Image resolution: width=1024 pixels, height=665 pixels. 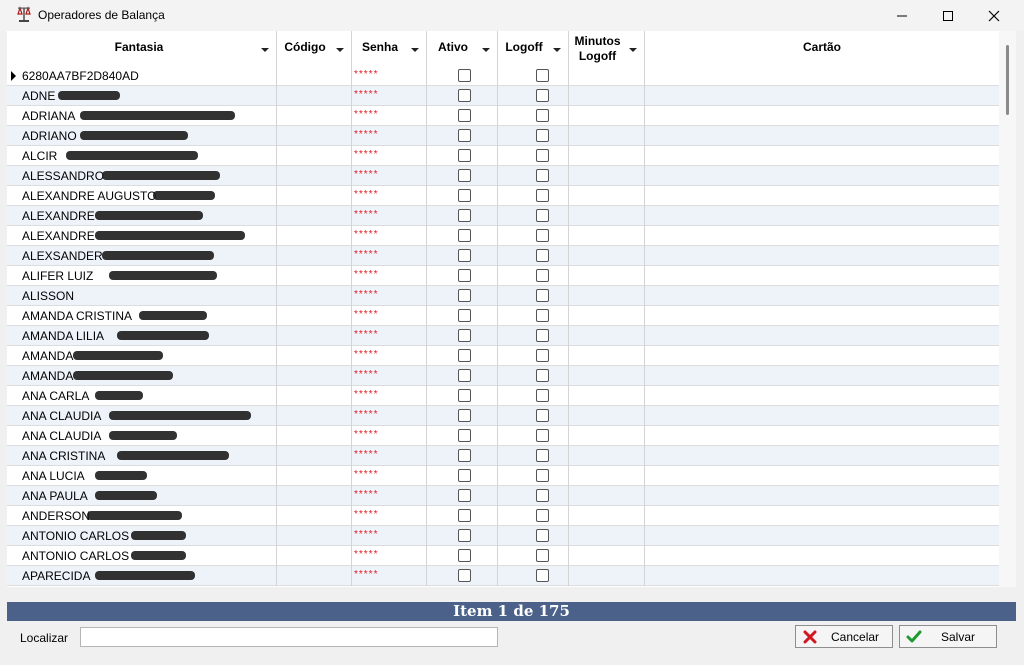 What do you see at coordinates (503, 316) in the screenshot?
I see `table-row: AMANDA CRISTINA *****` at bounding box center [503, 316].